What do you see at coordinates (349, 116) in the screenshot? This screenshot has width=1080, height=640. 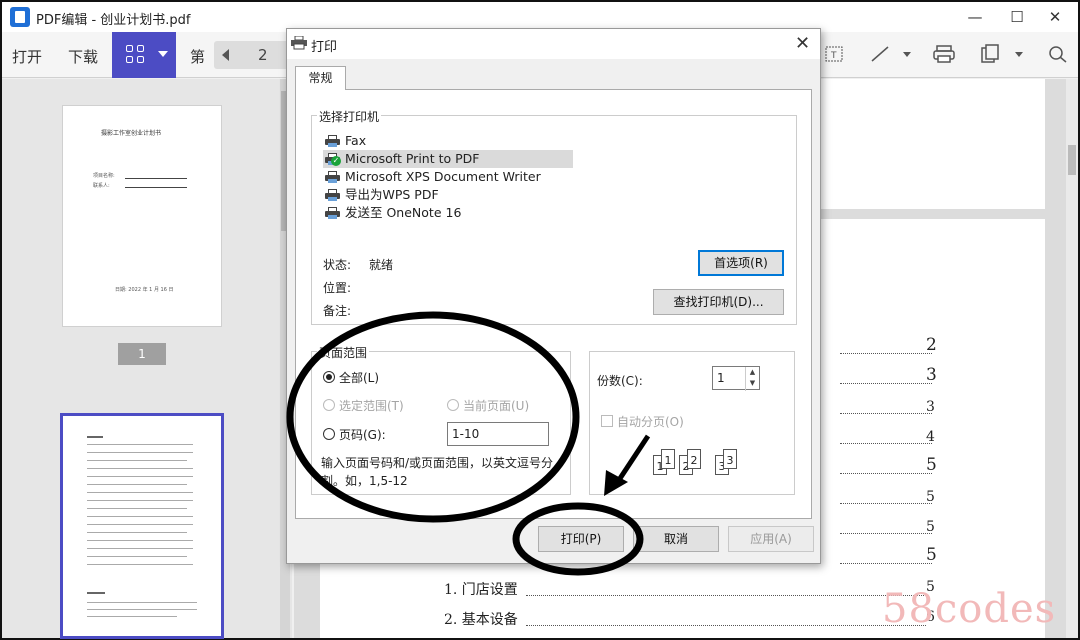 I see `select-printer-label: 选择打印机` at bounding box center [349, 116].